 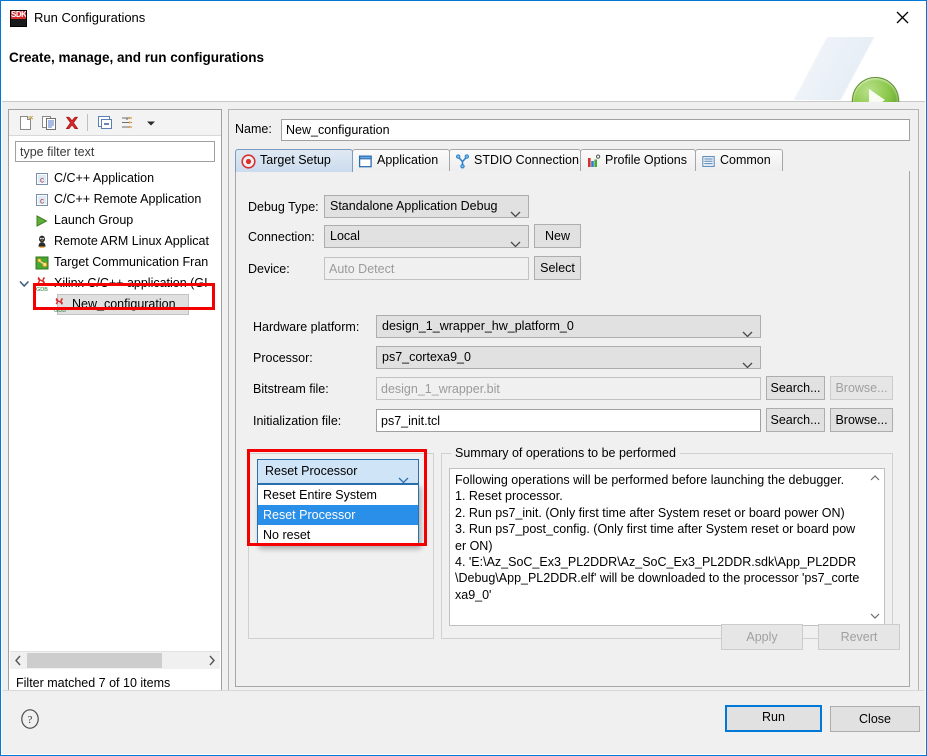 I want to click on close-button: Close, so click(x=875, y=719).